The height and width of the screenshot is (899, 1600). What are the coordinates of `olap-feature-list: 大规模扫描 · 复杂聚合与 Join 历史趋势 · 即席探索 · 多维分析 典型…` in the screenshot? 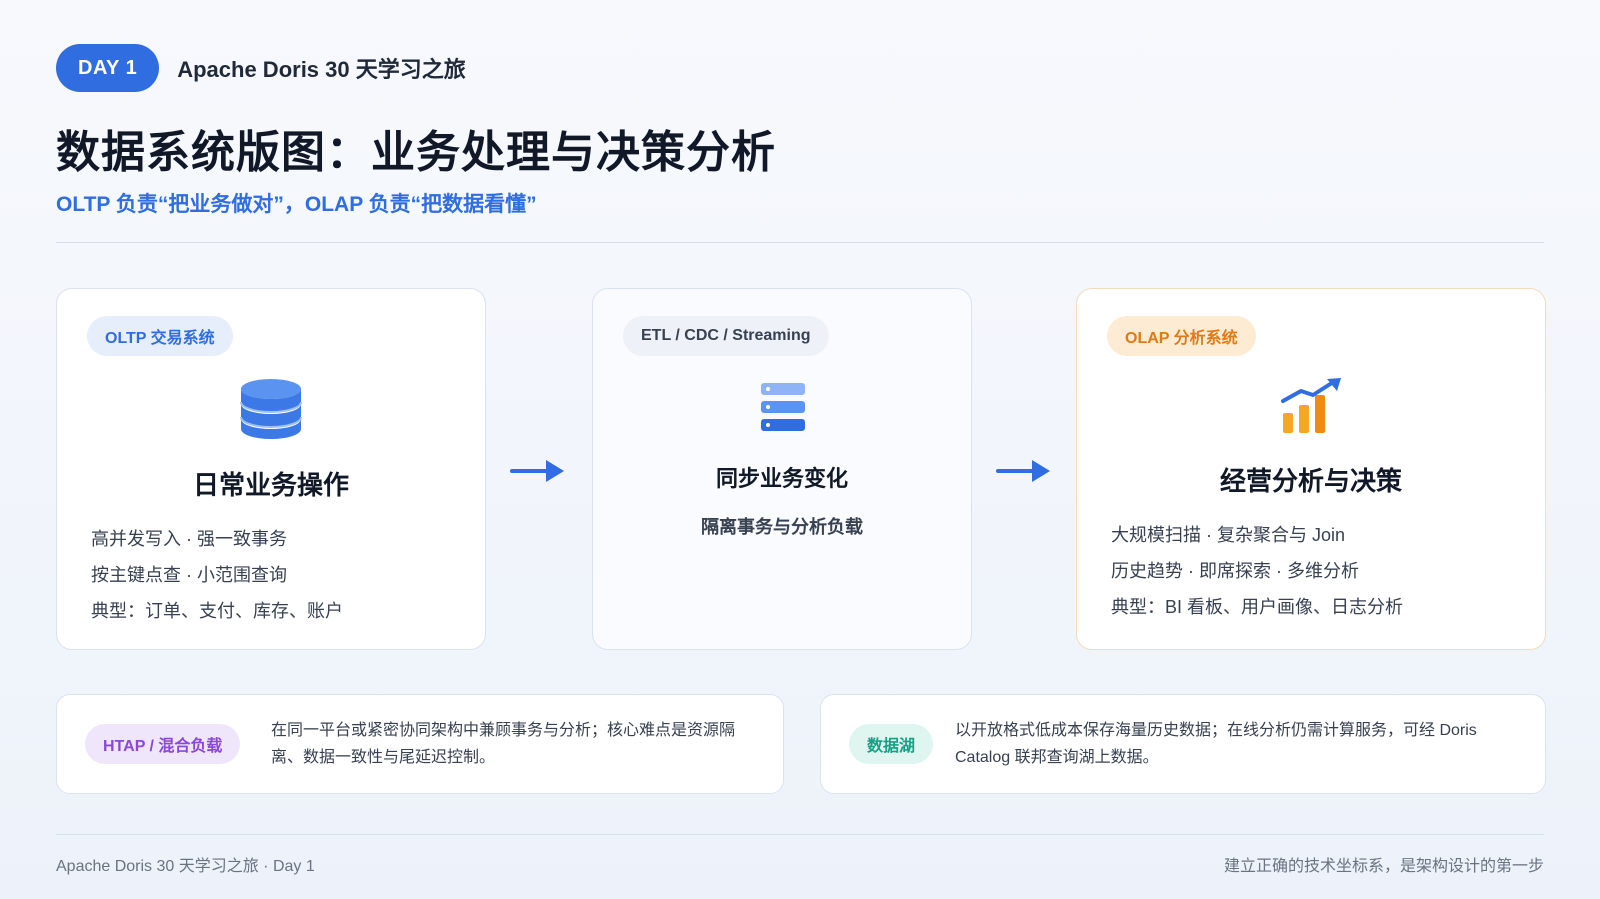 It's located at (1257, 571).